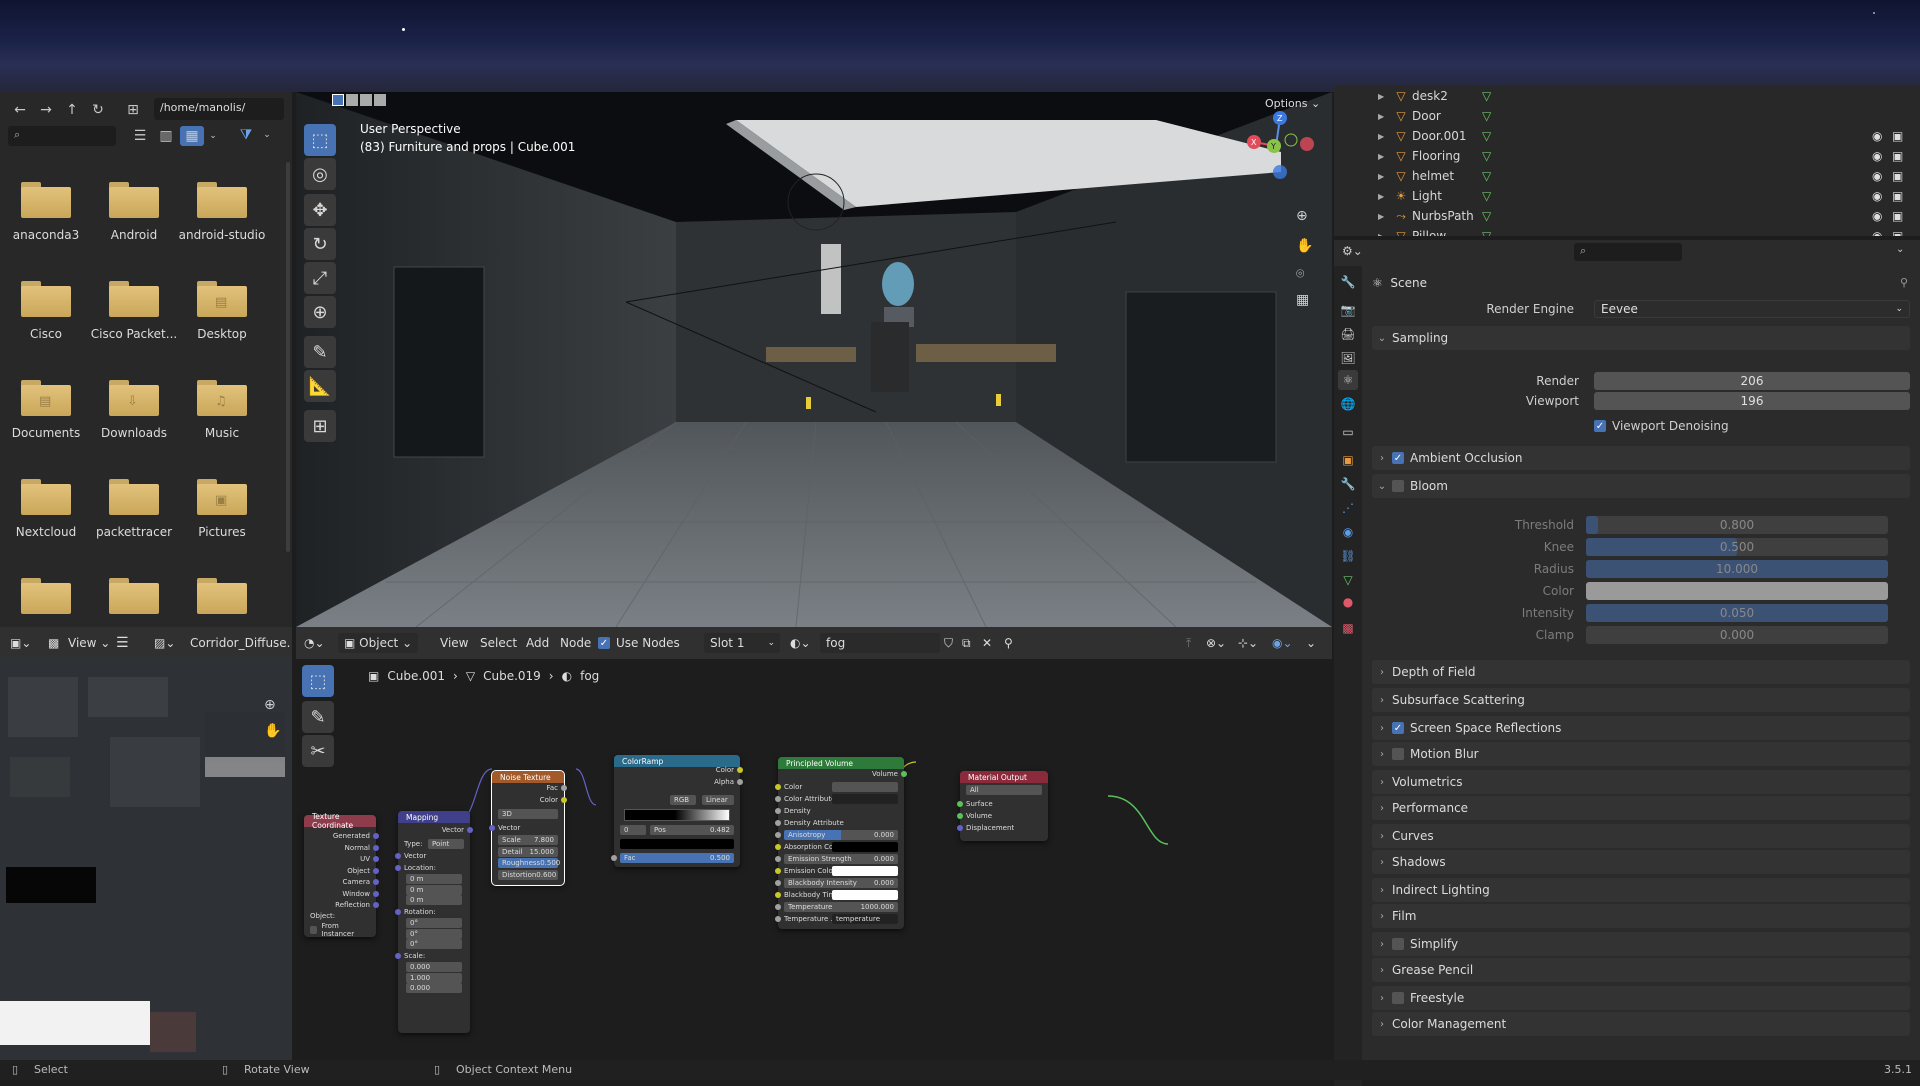 The width and height of the screenshot is (1920, 1086). I want to click on fac-field: Fac 0.500, so click(677, 858).